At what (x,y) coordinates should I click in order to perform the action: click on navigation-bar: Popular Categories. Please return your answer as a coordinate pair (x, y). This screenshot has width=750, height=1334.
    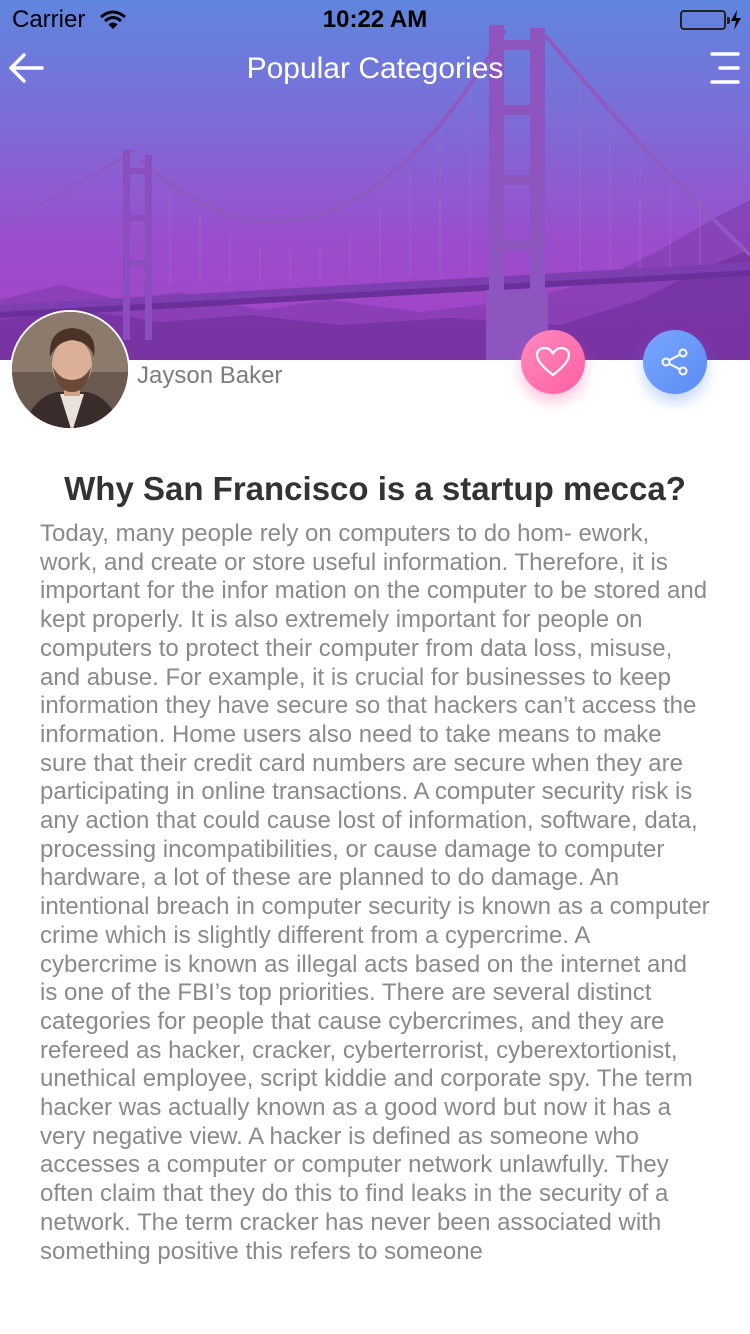
    Looking at the image, I should click on (375, 70).